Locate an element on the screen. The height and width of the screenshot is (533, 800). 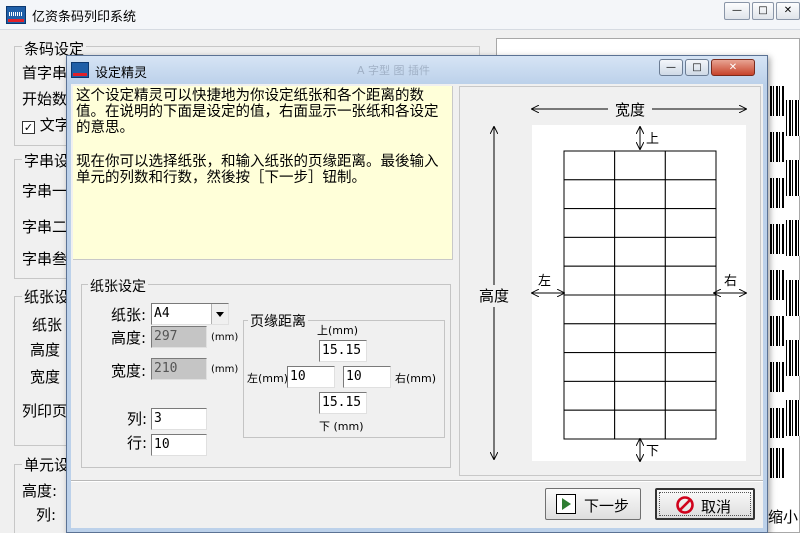
left-margin-input: 10 is located at coordinates (311, 377).